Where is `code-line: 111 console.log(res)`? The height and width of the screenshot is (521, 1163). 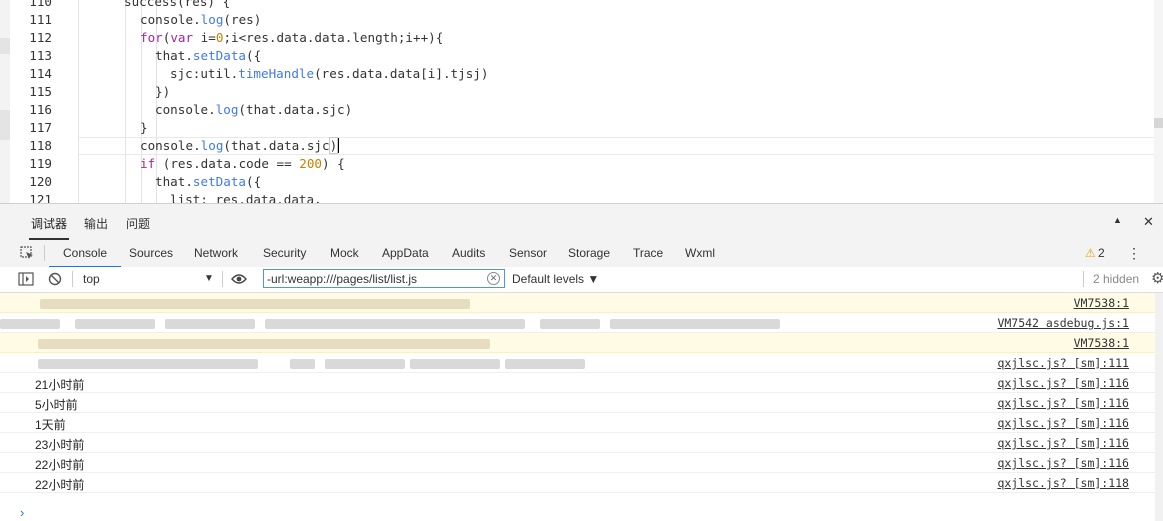 code-line: 111 console.log(res) is located at coordinates (581, 20).